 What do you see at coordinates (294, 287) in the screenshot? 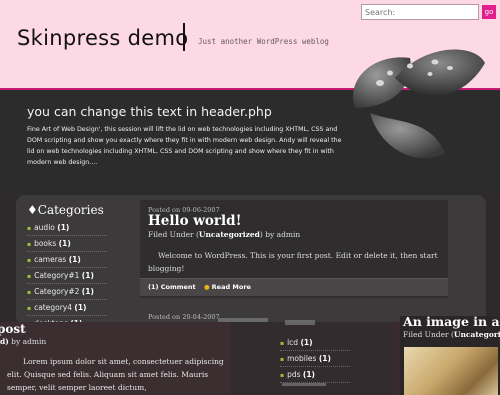
I see `post-footer: (1) Comment ● Read More` at bounding box center [294, 287].